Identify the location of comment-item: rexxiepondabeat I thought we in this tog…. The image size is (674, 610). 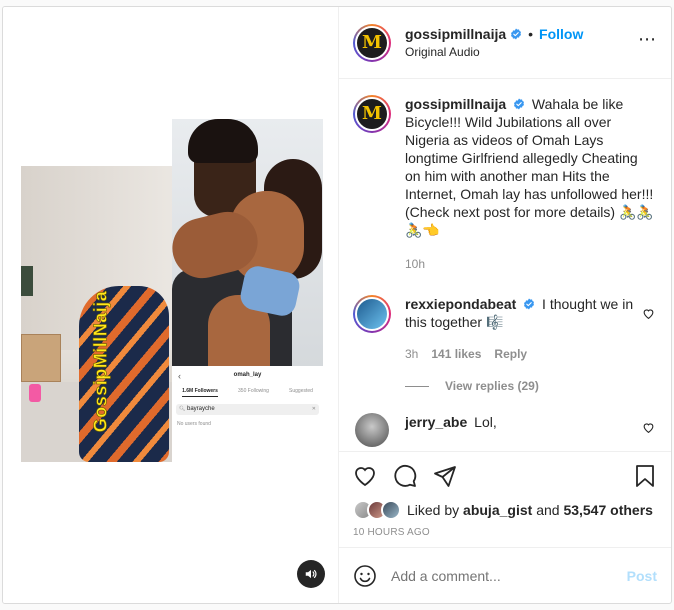
(505, 329).